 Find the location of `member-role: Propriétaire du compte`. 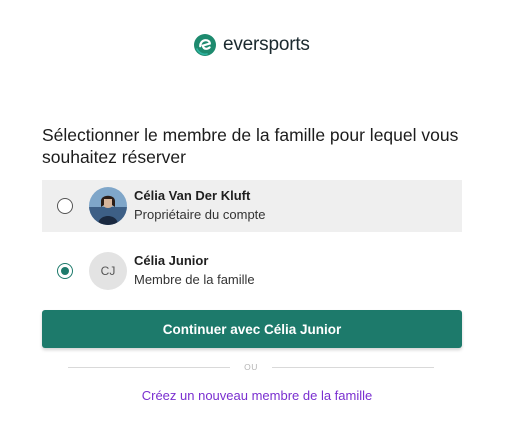

member-role: Propriétaire du compte is located at coordinates (200, 214).